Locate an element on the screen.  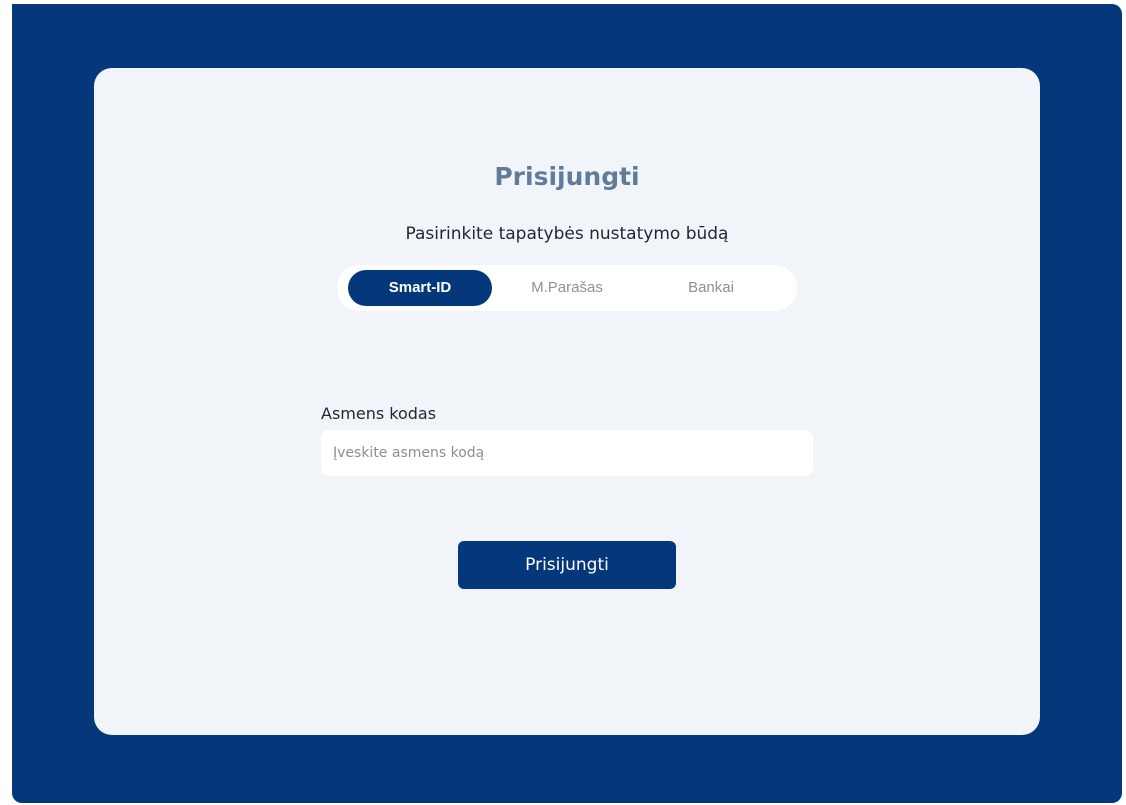
auth-method-switcher: Smart-ID M.Parašas Bankai is located at coordinates (567, 288).